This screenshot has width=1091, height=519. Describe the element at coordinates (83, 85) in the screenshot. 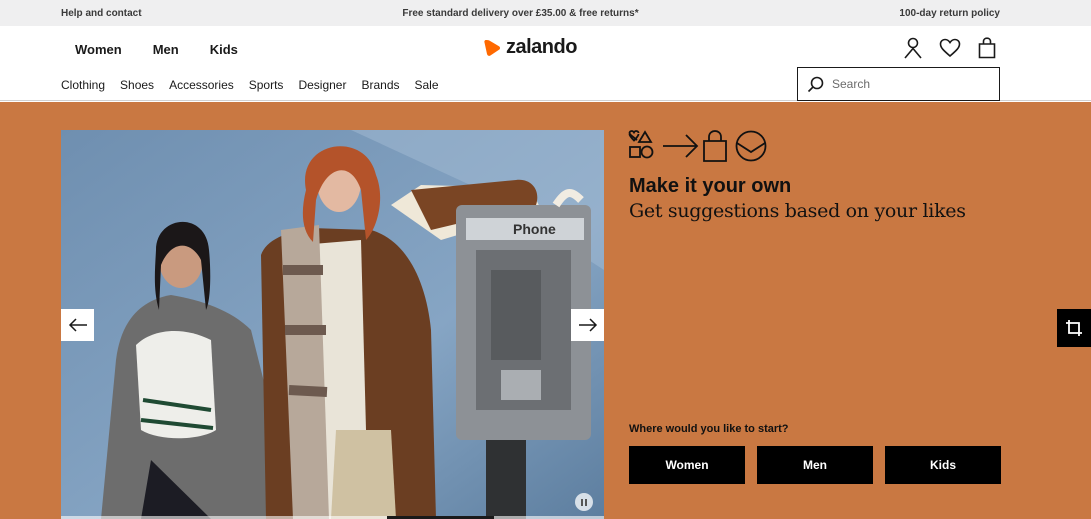

I see `nav-clothing: Clothing` at that location.